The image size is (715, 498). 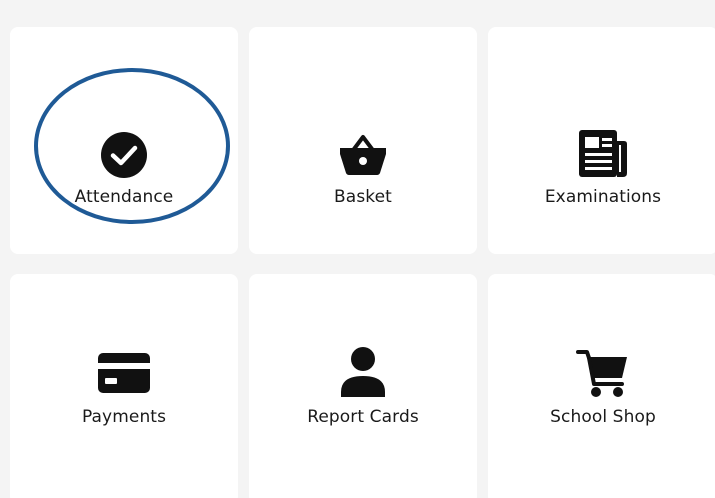 I want to click on shopping-cart-icon, so click(x=603, y=373).